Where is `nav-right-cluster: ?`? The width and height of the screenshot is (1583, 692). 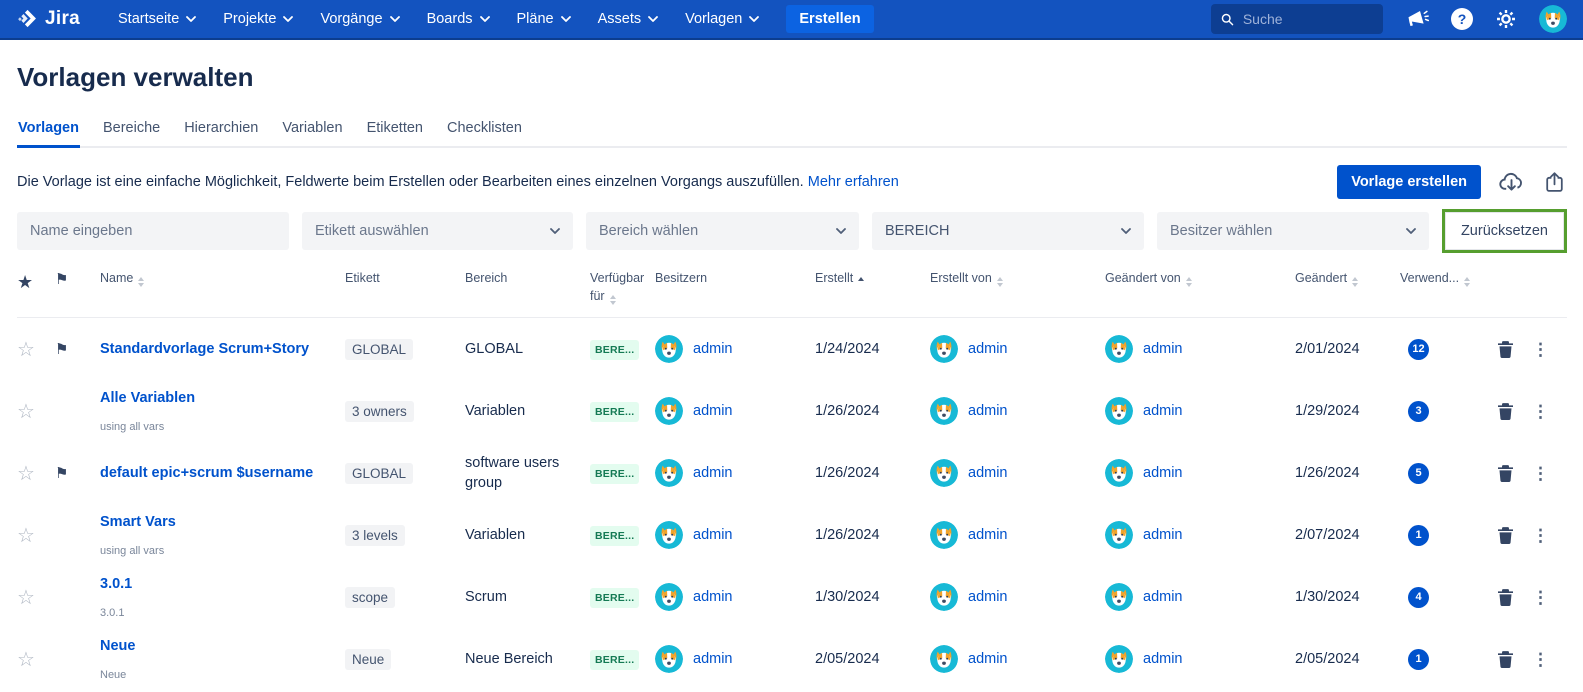 nav-right-cluster: ? is located at coordinates (1389, 19).